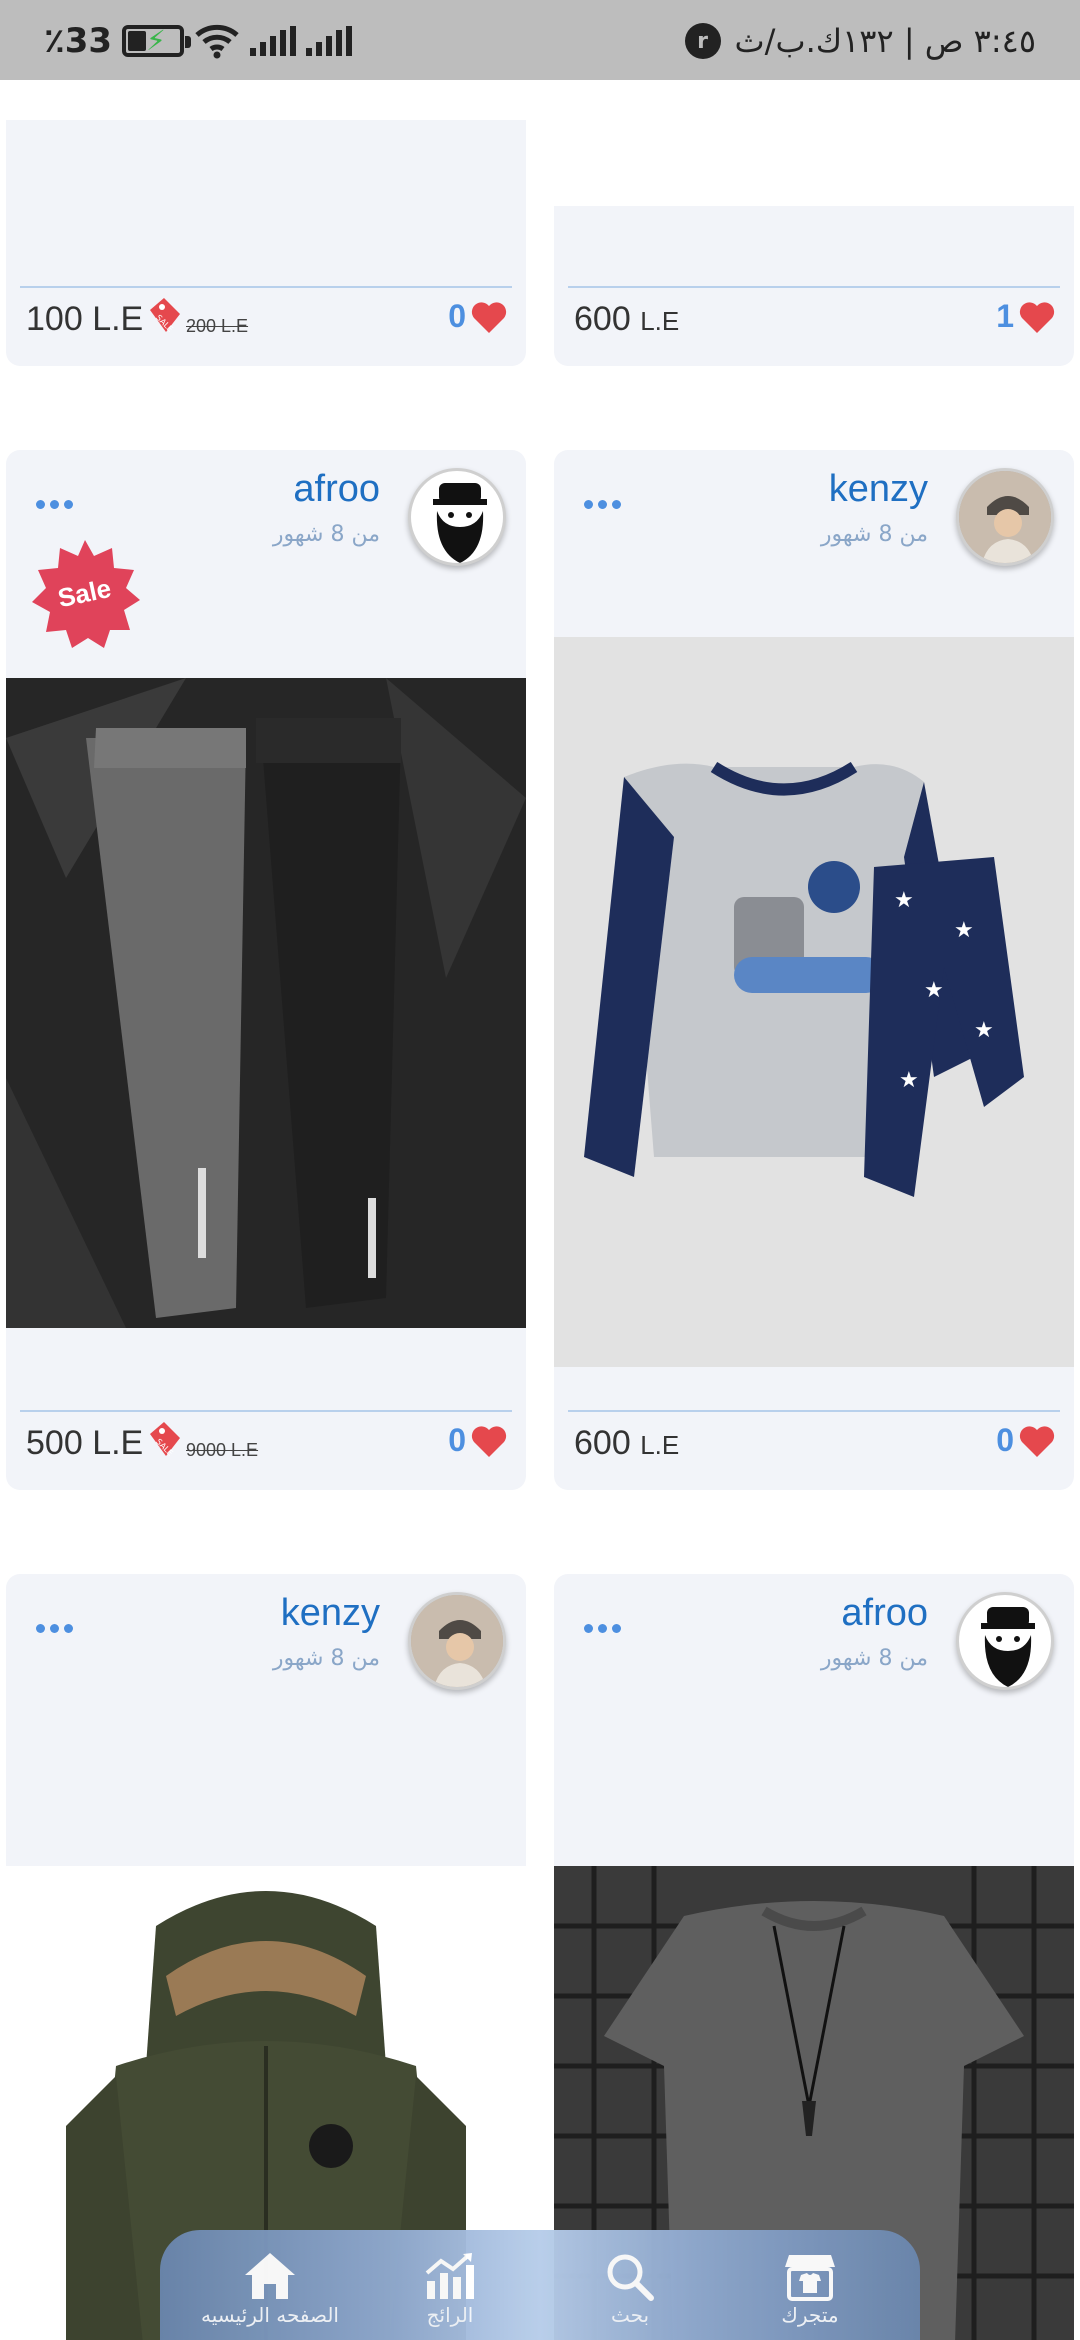 The image size is (1080, 2340). I want to click on status-right: r ٣:٤٥ ص | ١٣٢ك.ب/ث, so click(860, 41).